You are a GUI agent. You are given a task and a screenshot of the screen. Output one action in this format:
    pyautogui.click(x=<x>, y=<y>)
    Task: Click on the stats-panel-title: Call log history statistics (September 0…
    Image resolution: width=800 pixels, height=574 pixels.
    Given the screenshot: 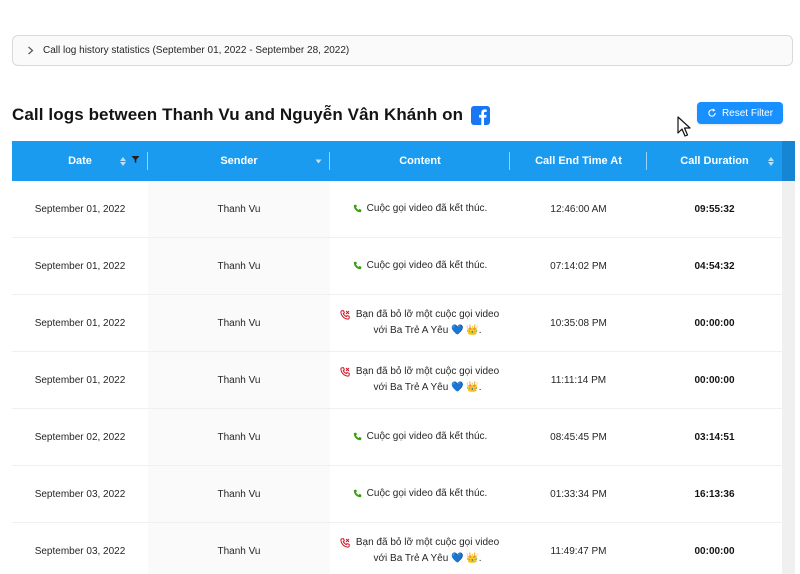 What is the action you would take?
    pyautogui.click(x=196, y=50)
    